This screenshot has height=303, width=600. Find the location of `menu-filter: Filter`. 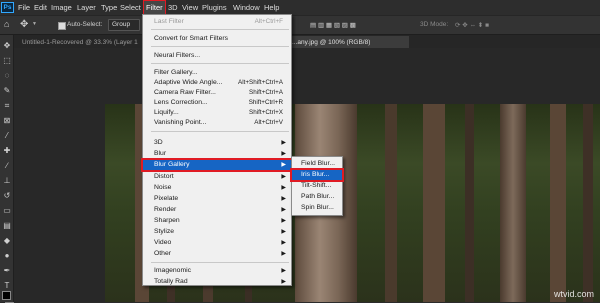

menu-filter: Filter is located at coordinates (154, 7).